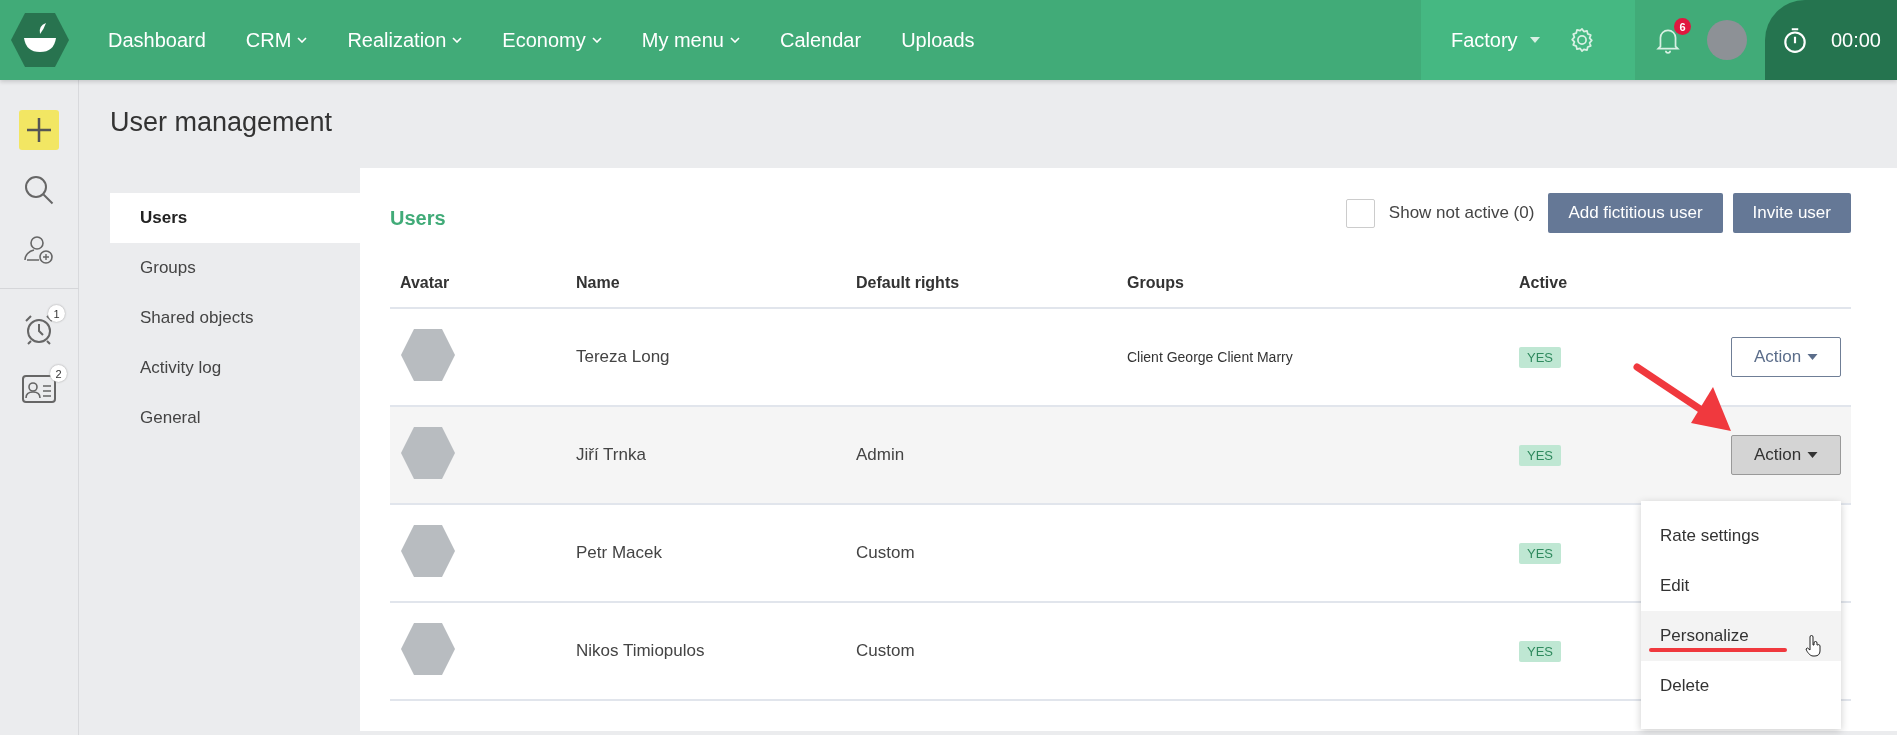 The image size is (1897, 735). I want to click on user-name: Tereza Long, so click(623, 356).